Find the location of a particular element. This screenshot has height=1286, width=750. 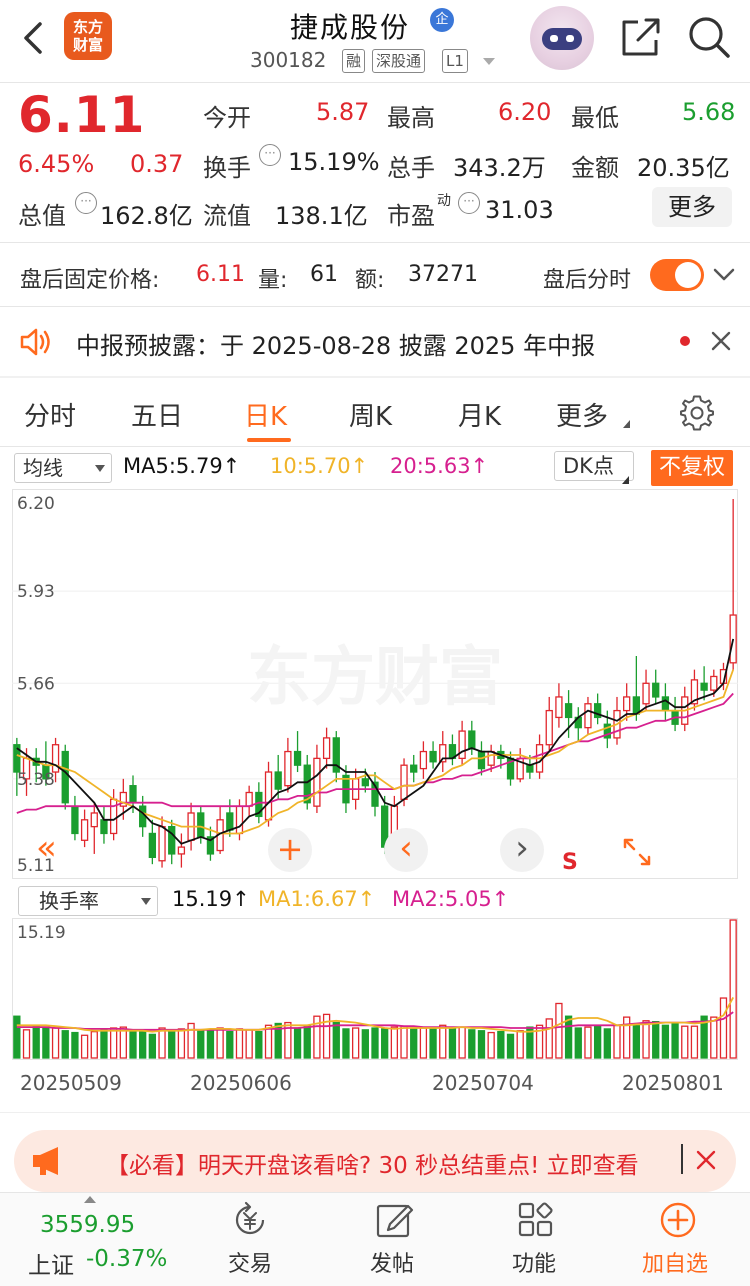

adjustment-button: 不复权 is located at coordinates (692, 468).